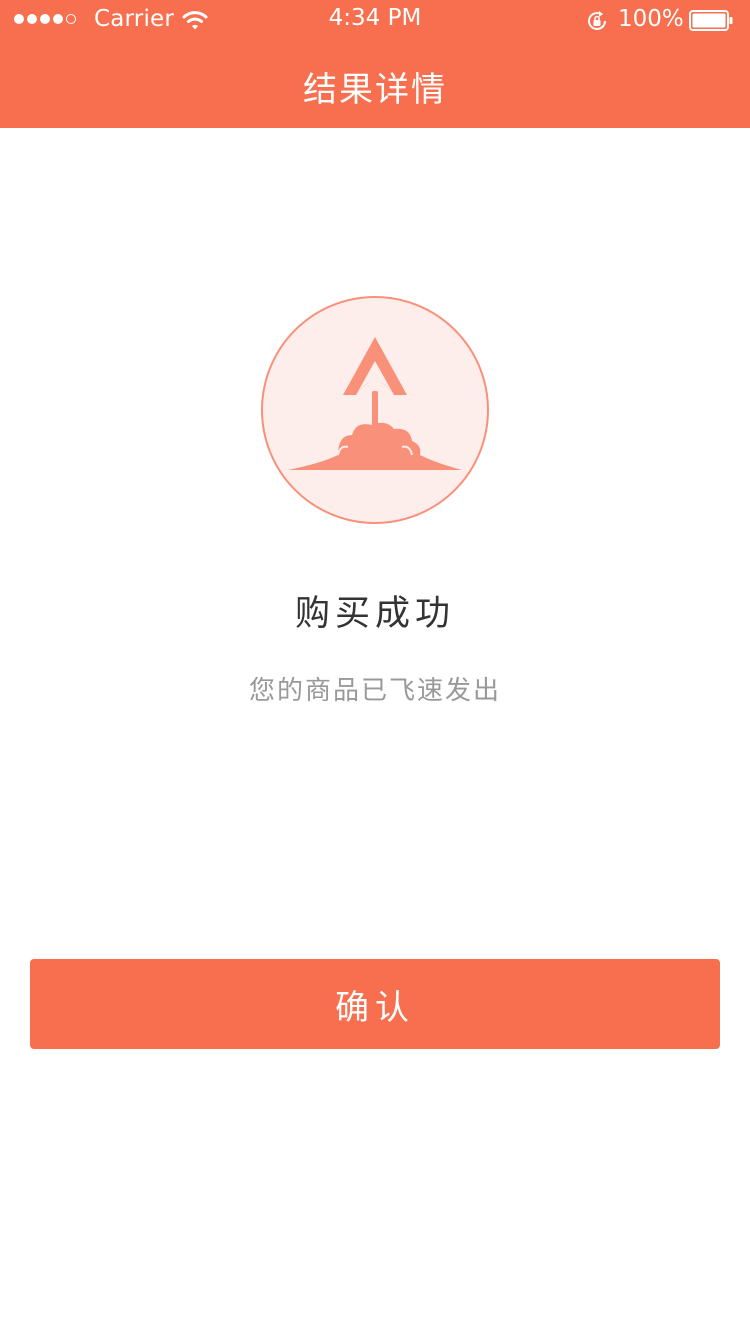 The image size is (750, 1334). Describe the element at coordinates (374, 691) in the screenshot. I see `result-subtitle: 您的商品已飞速发出` at that location.